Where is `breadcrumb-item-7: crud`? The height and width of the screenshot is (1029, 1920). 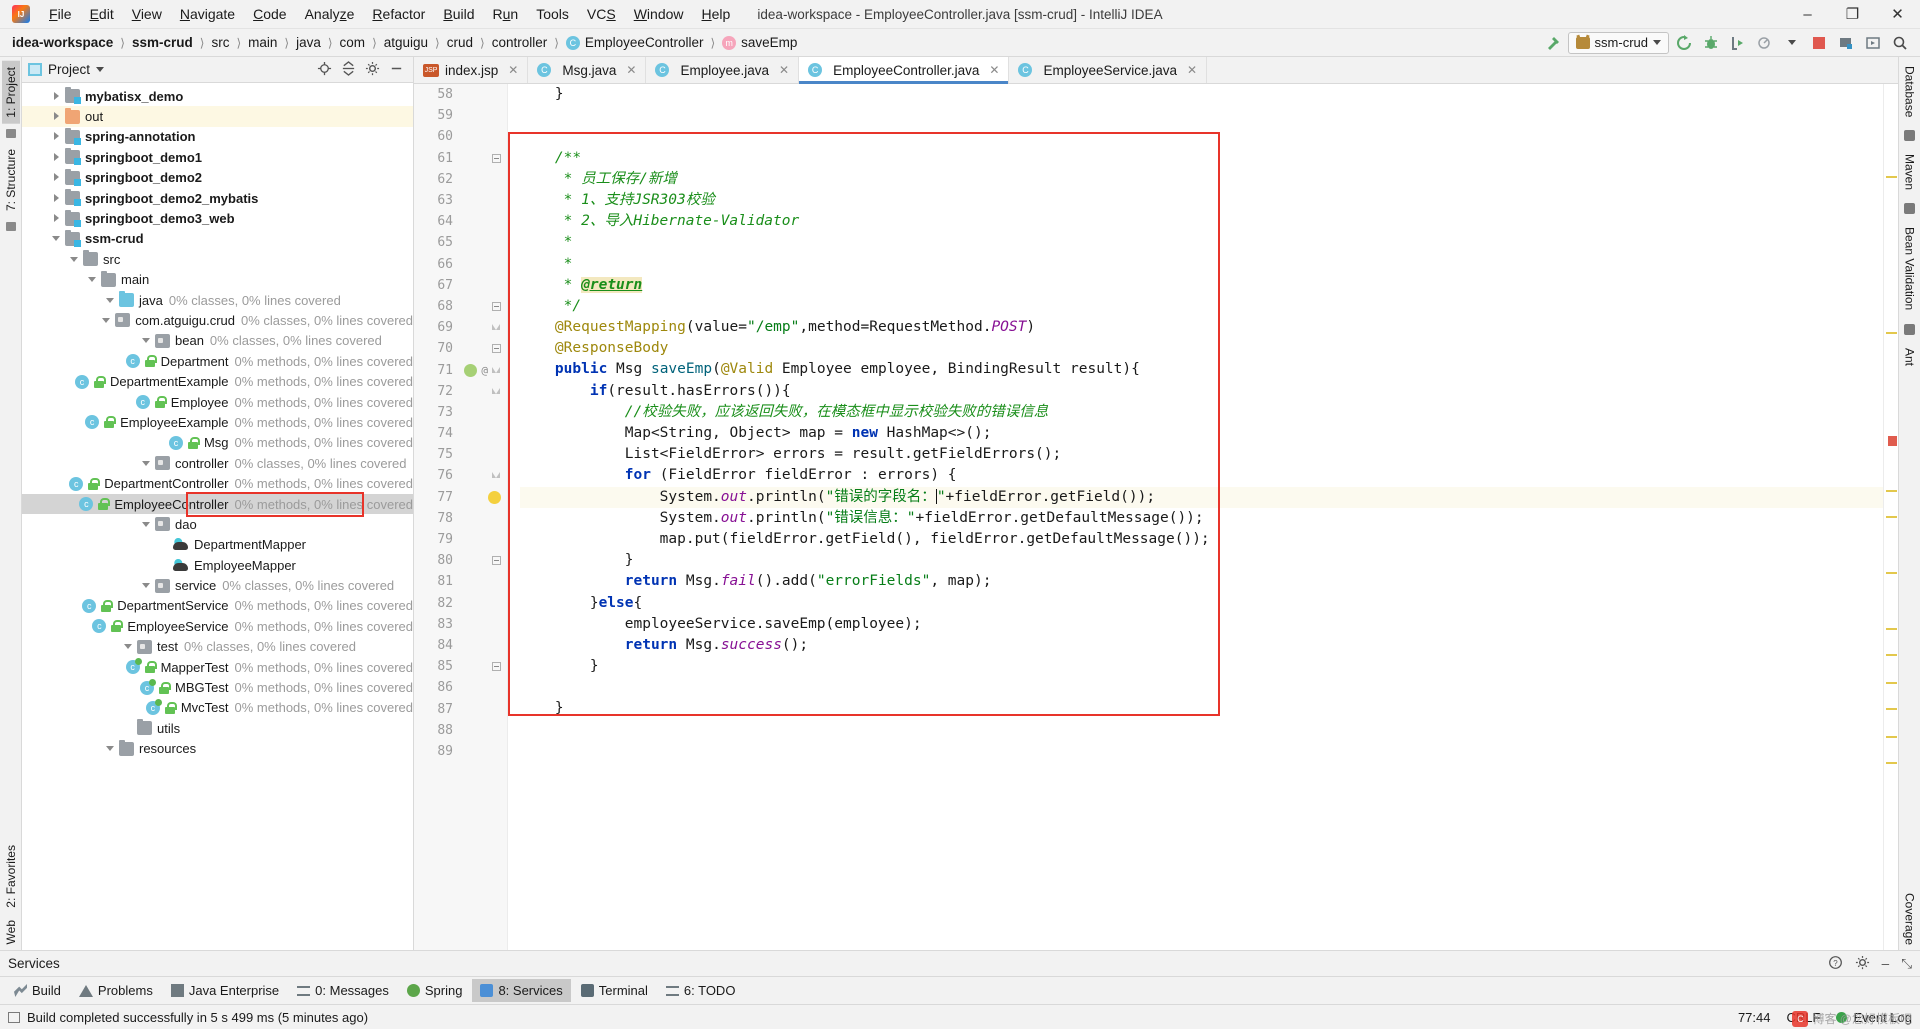 breadcrumb-item-7: crud is located at coordinates (460, 42).